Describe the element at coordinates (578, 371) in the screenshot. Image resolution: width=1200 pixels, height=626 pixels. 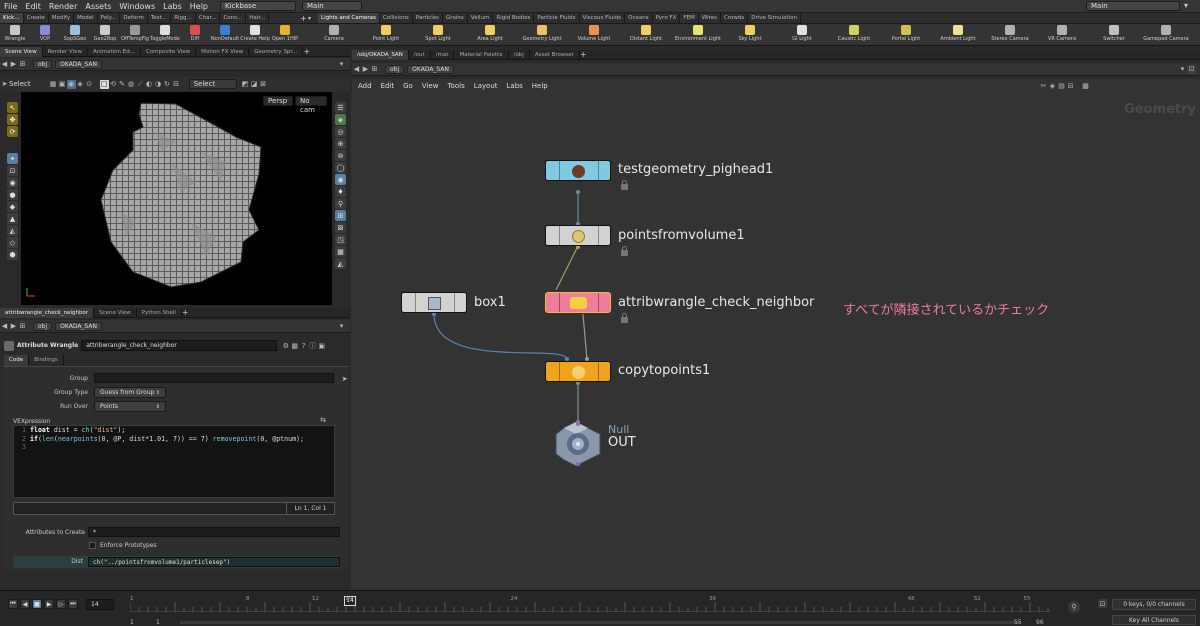
I see `node-copytopoints` at that location.